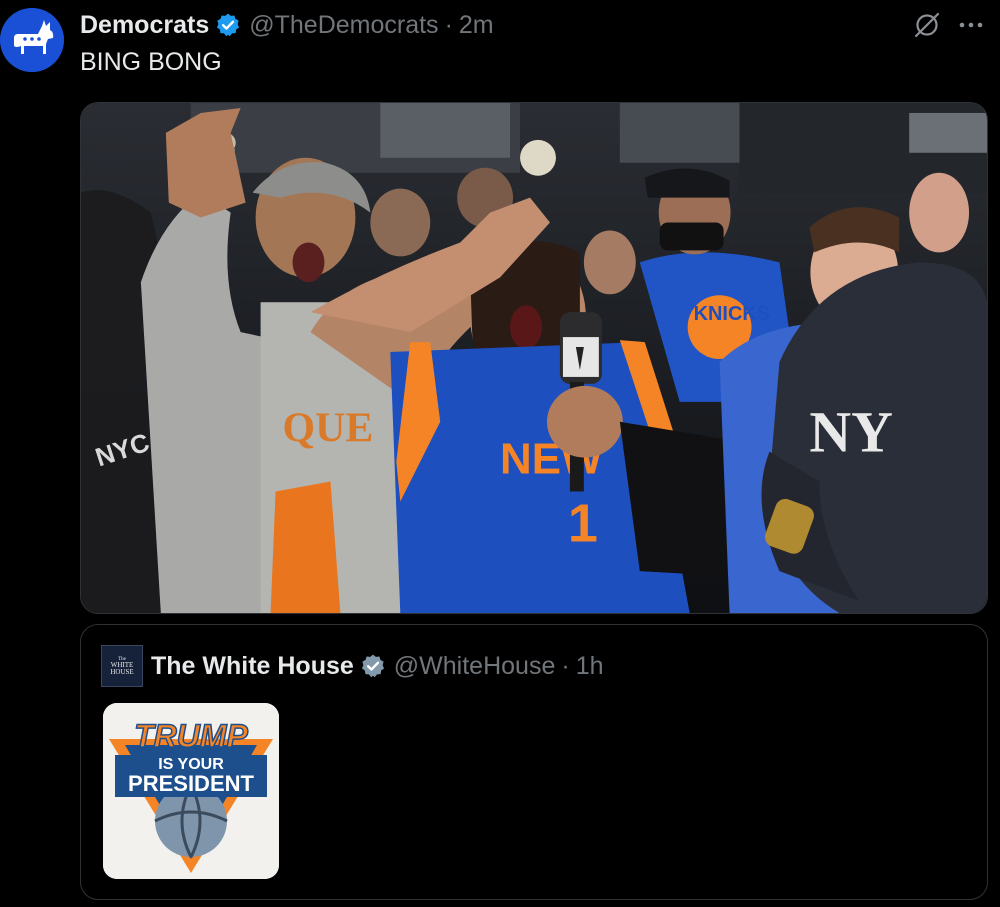 The width and height of the screenshot is (1000, 907). What do you see at coordinates (971, 25) in the screenshot?
I see `more-icon` at bounding box center [971, 25].